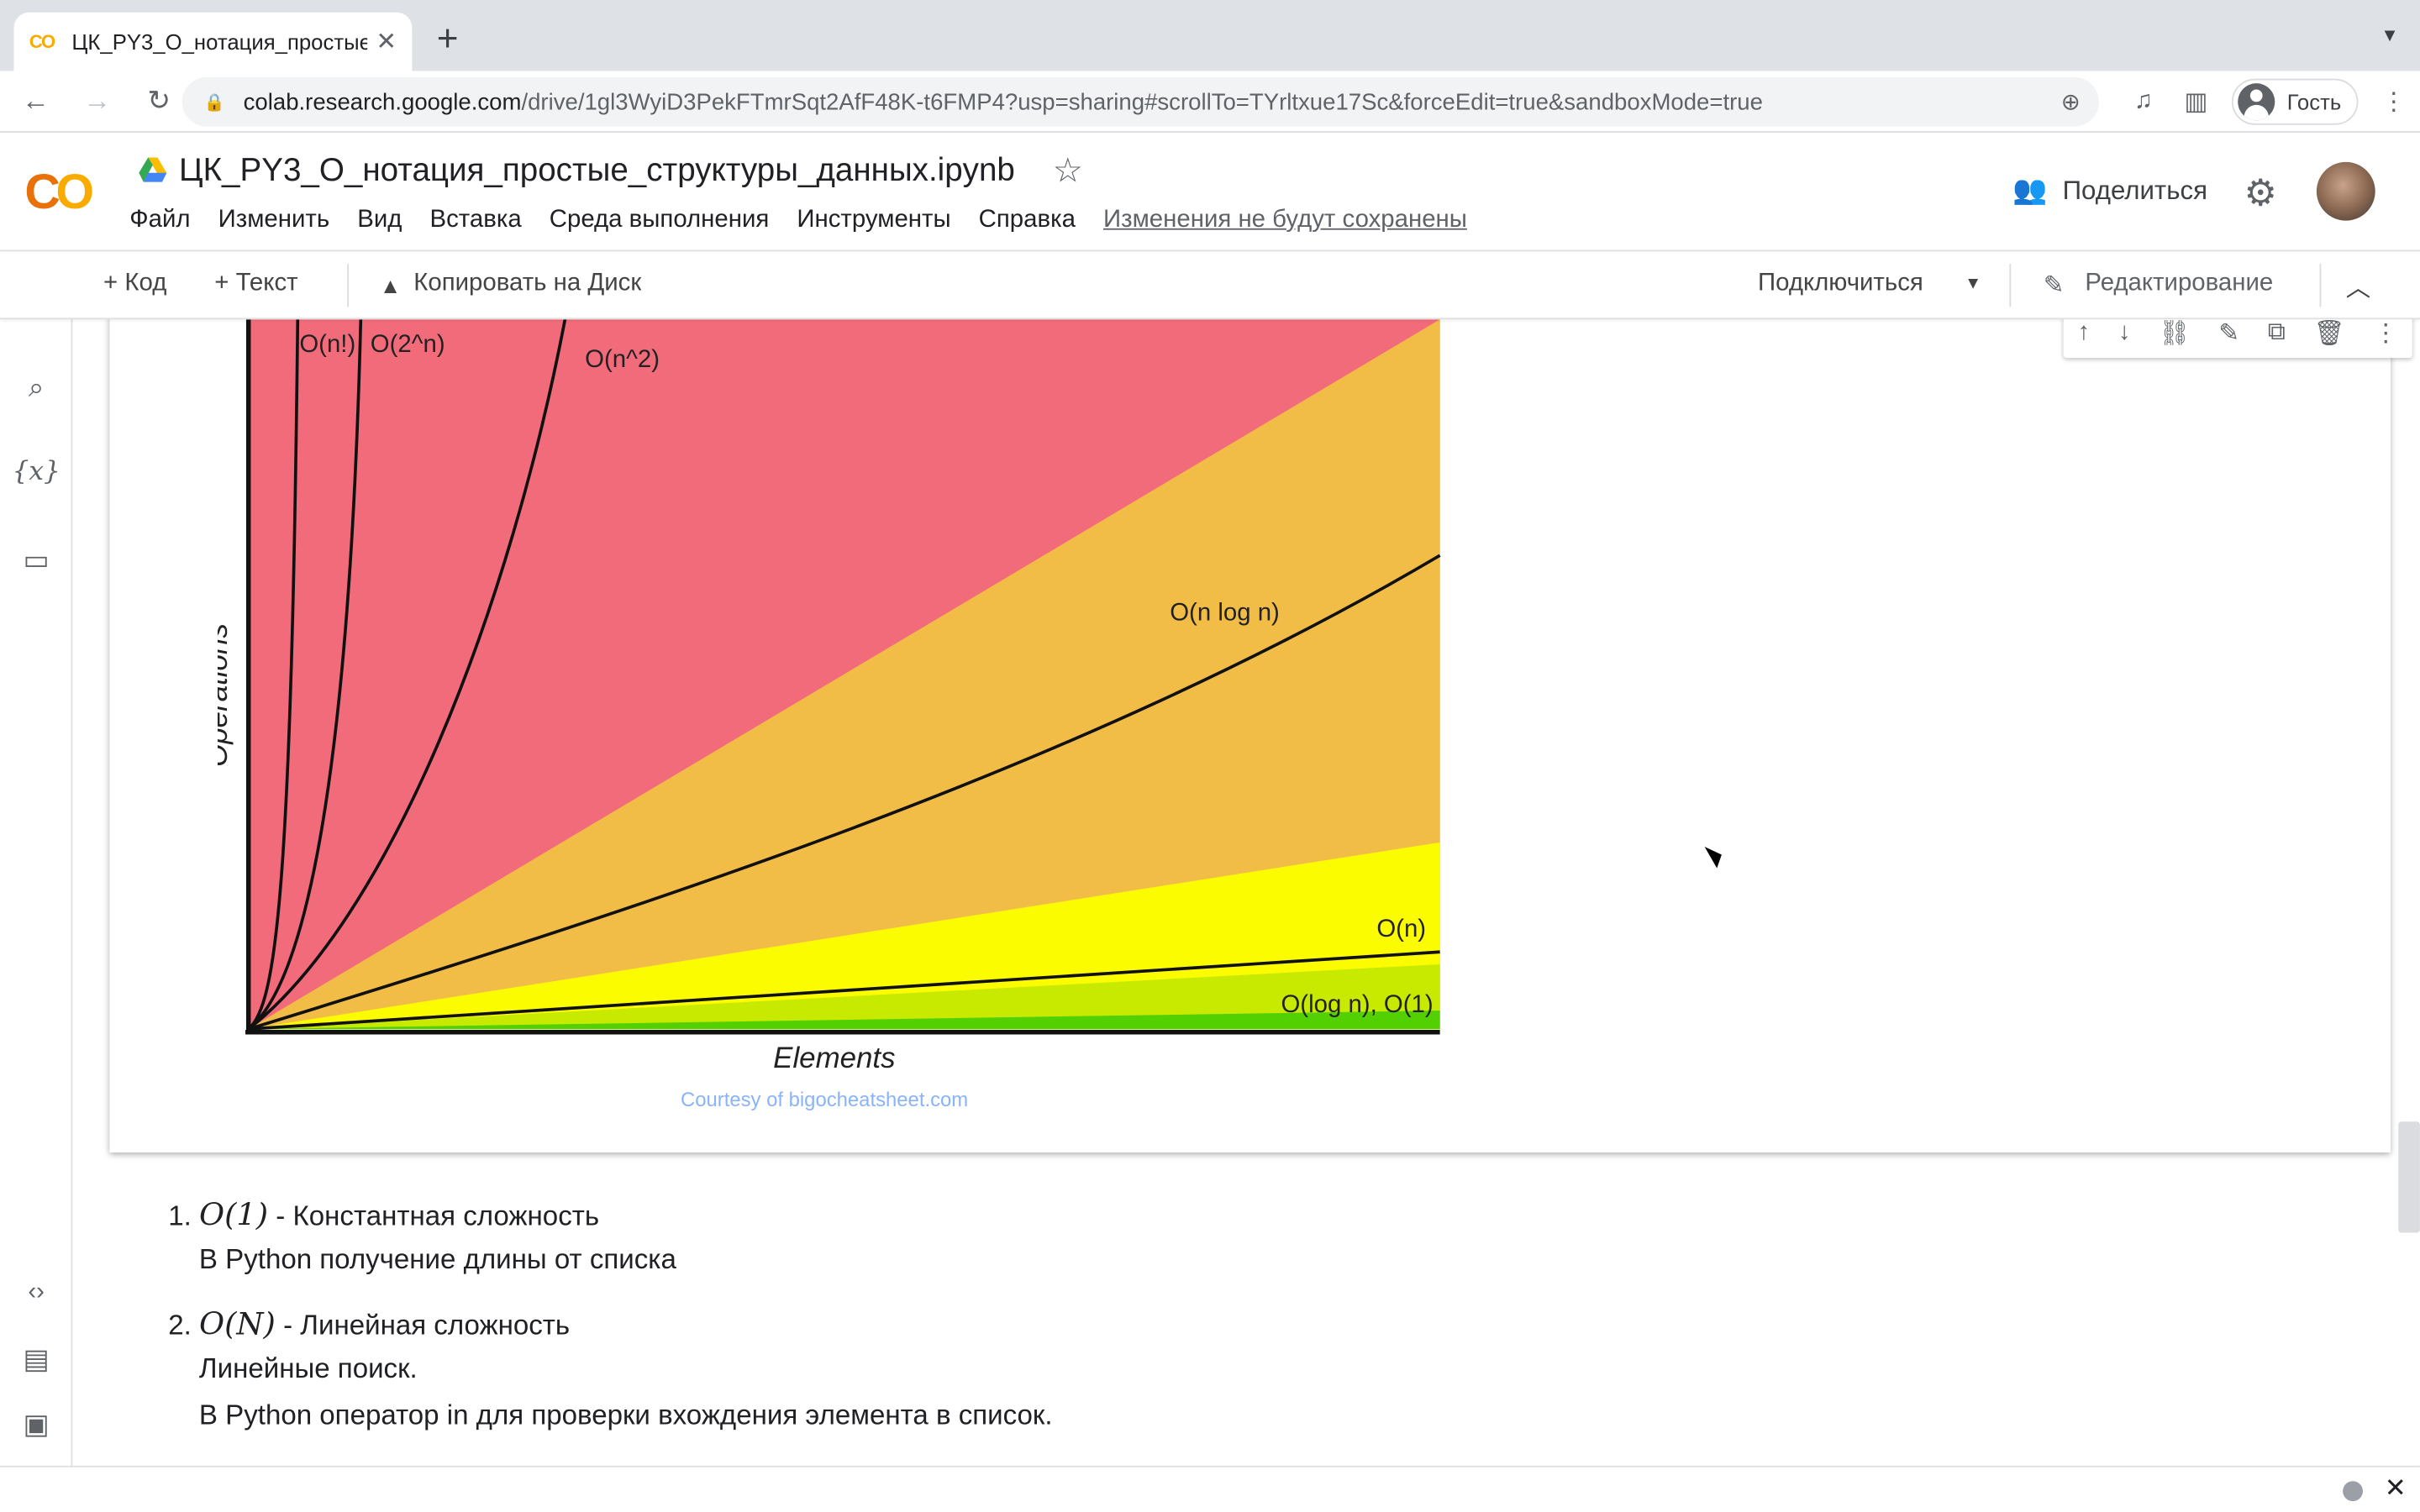 The image size is (2420, 1512). Describe the element at coordinates (382, 101) in the screenshot. I see `url-host: colab.research.google.com` at that location.